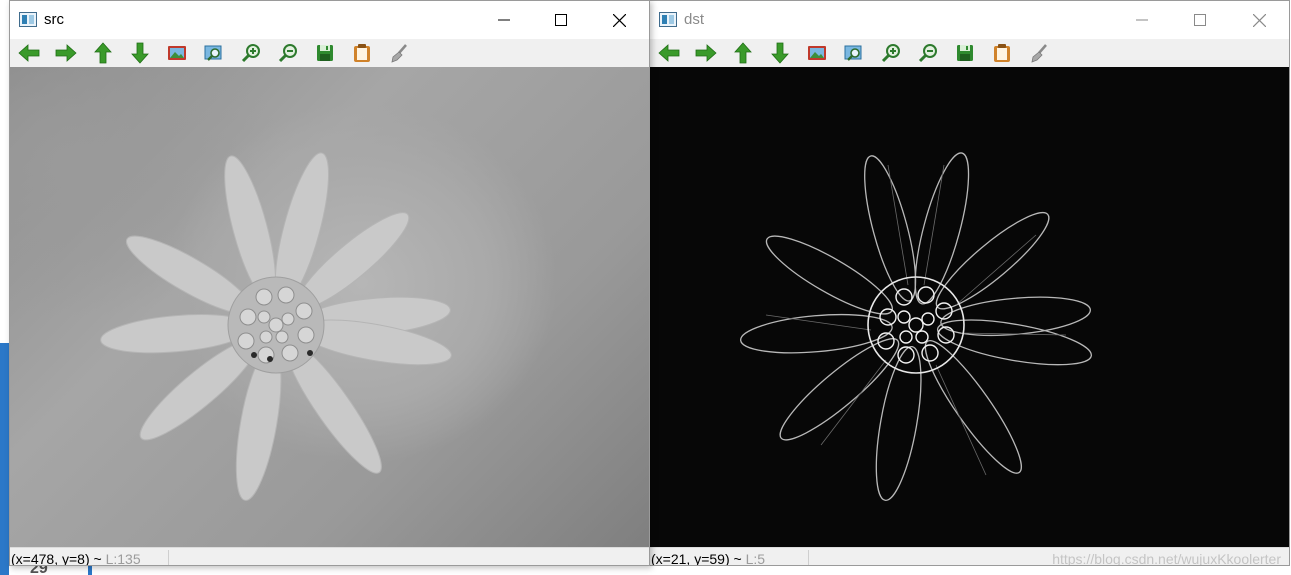 This screenshot has width=1291, height=575. Describe the element at coordinates (4, 459) in the screenshot. I see `desktop-taskbar-edge` at that location.